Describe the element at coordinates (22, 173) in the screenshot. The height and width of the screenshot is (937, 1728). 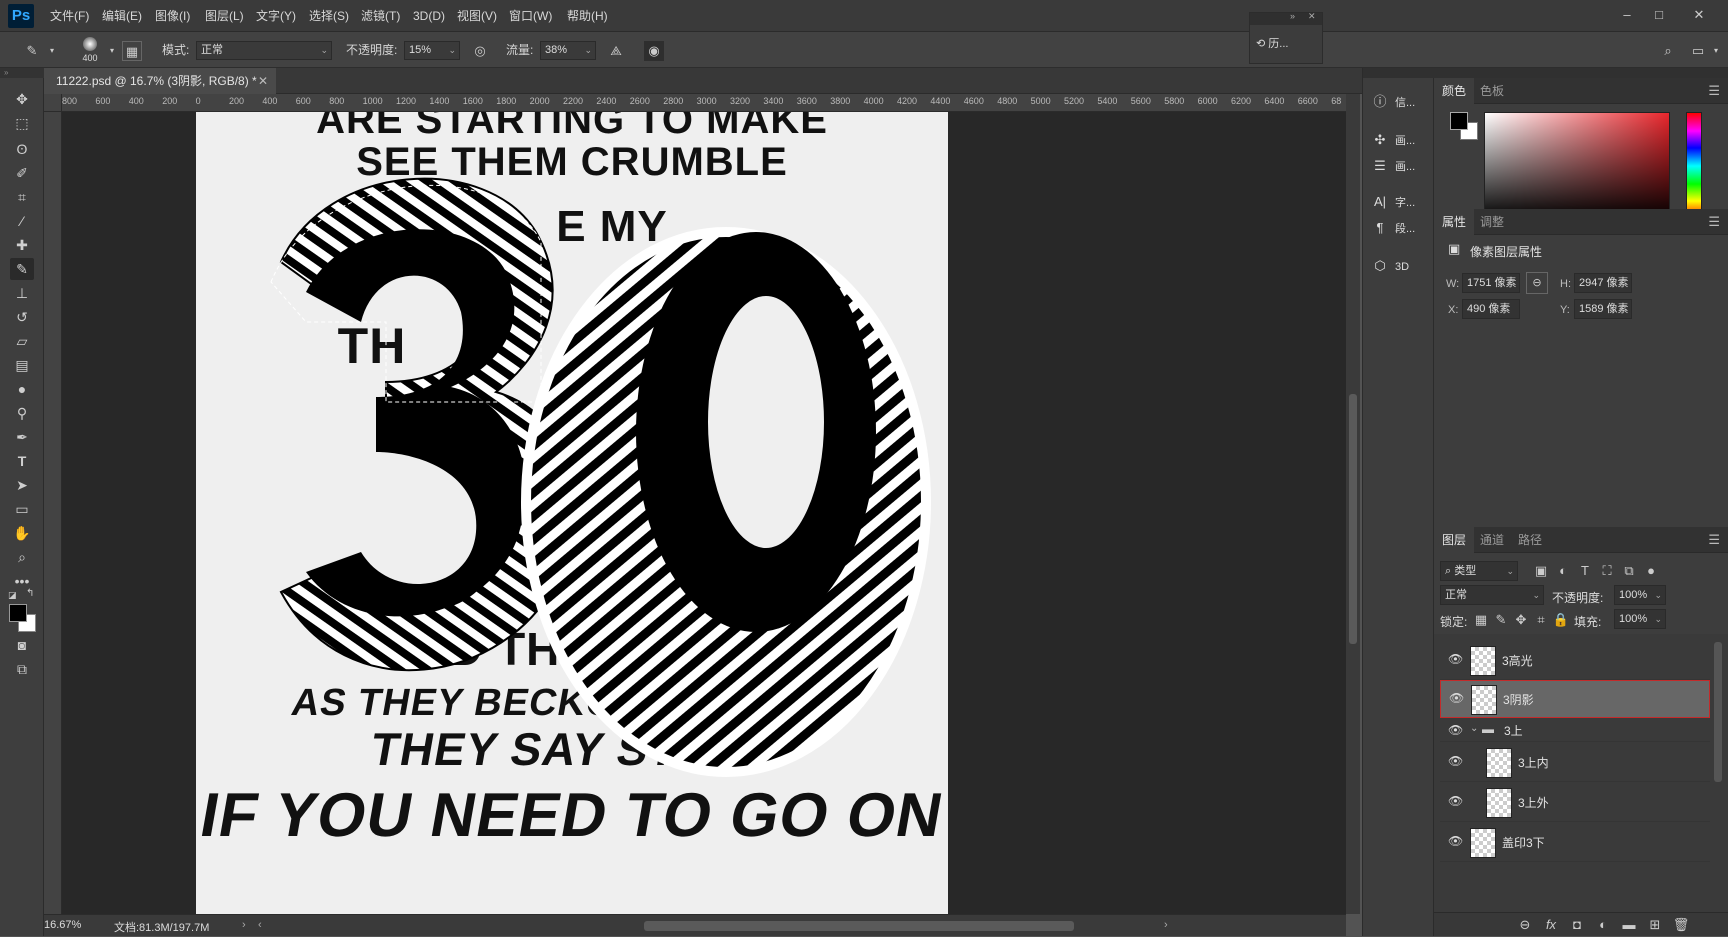
I see `quick-select-tool-icon: ✐` at that location.